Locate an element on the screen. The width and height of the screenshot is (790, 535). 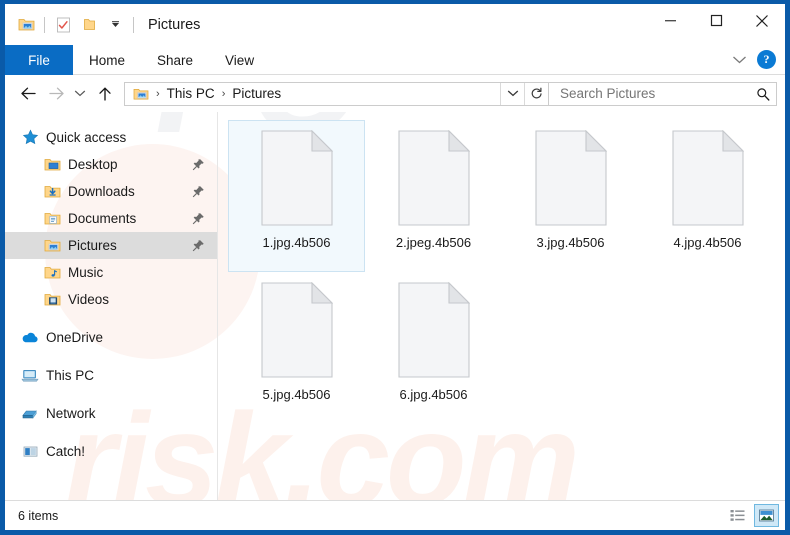
sidebar-item-network: Network is located at coordinates (111, 413).